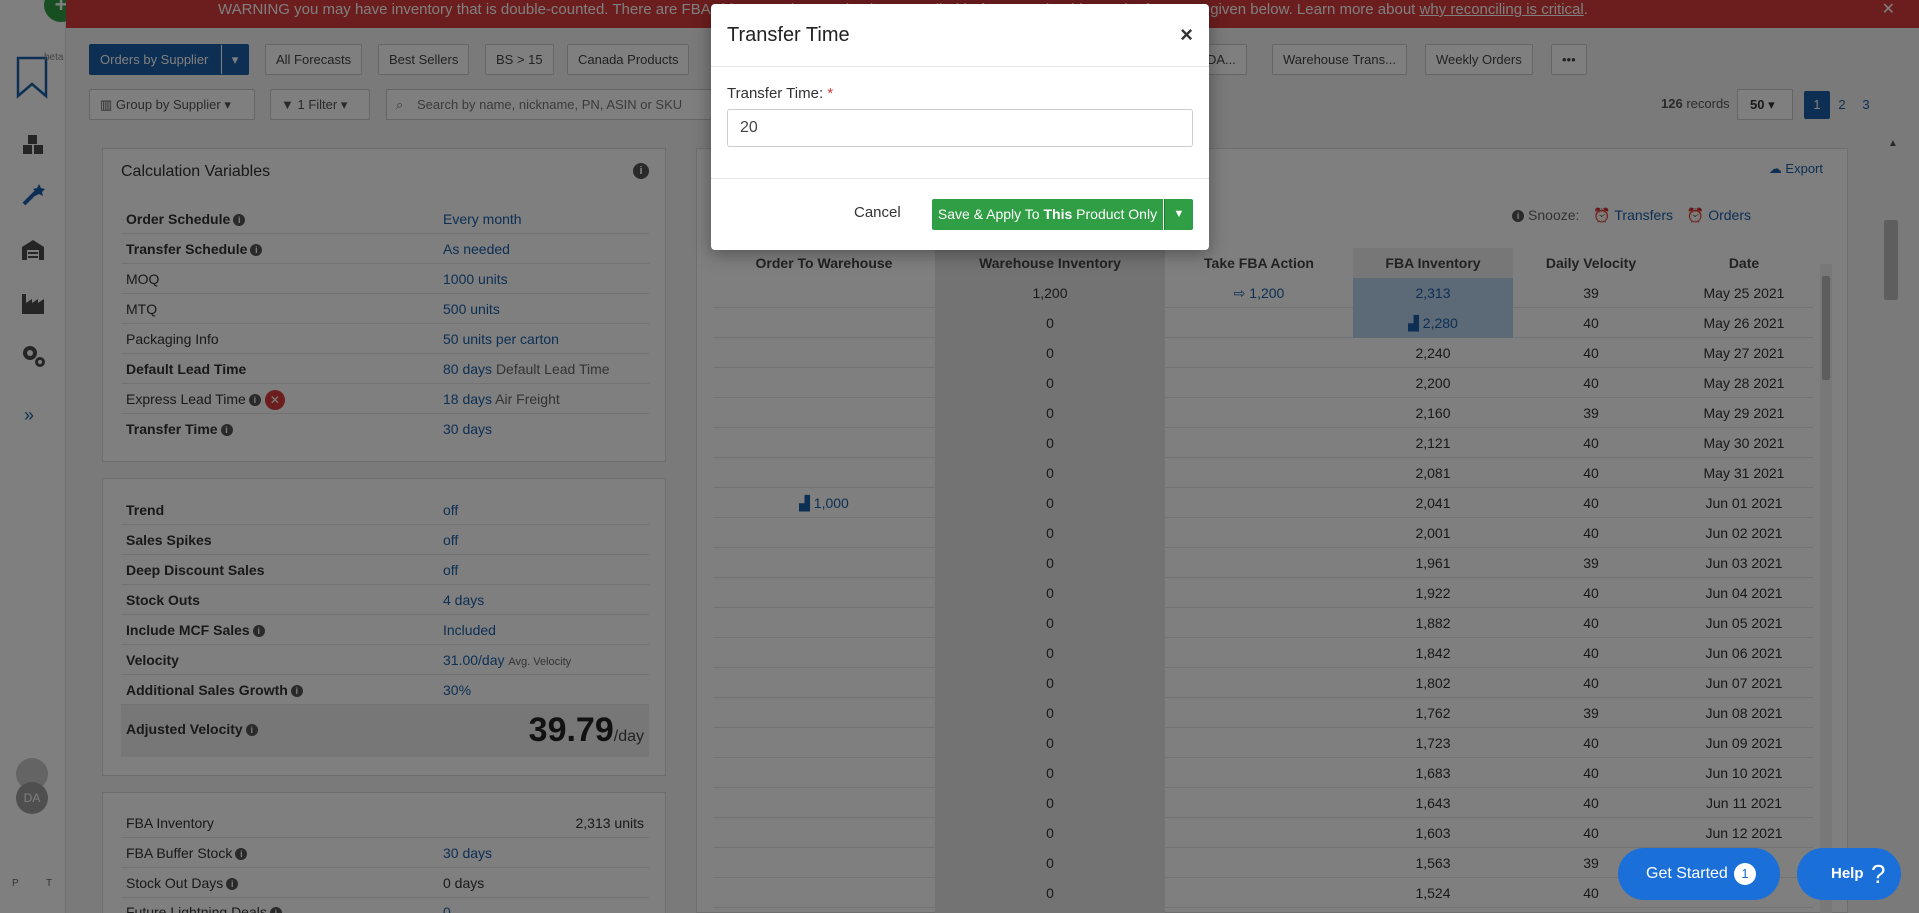 This screenshot has width=1919, height=913. What do you see at coordinates (780, 93) in the screenshot?
I see `transfer-time-label: Transfer Time: *` at bounding box center [780, 93].